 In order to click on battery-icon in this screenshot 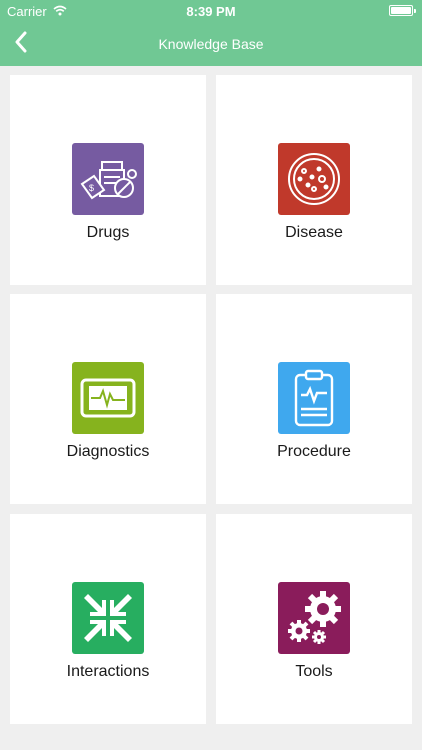, I will do `click(402, 10)`.